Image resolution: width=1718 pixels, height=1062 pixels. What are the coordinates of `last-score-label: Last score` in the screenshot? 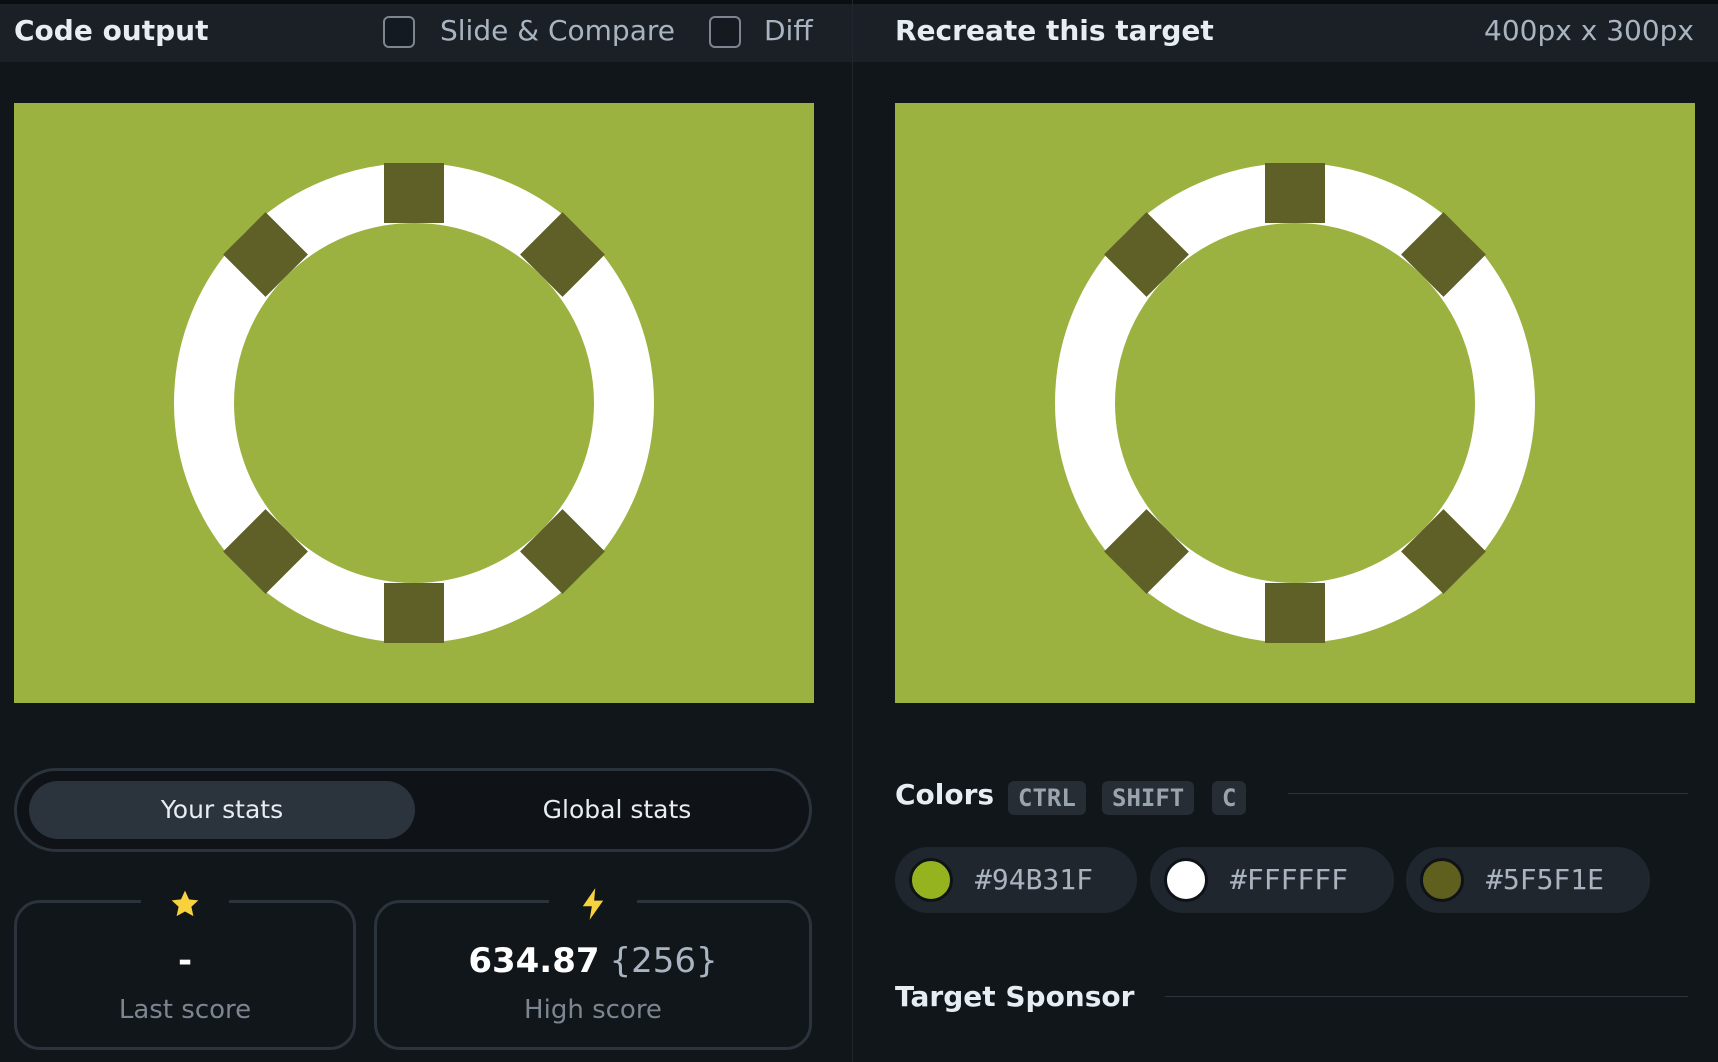 It's located at (185, 1010).